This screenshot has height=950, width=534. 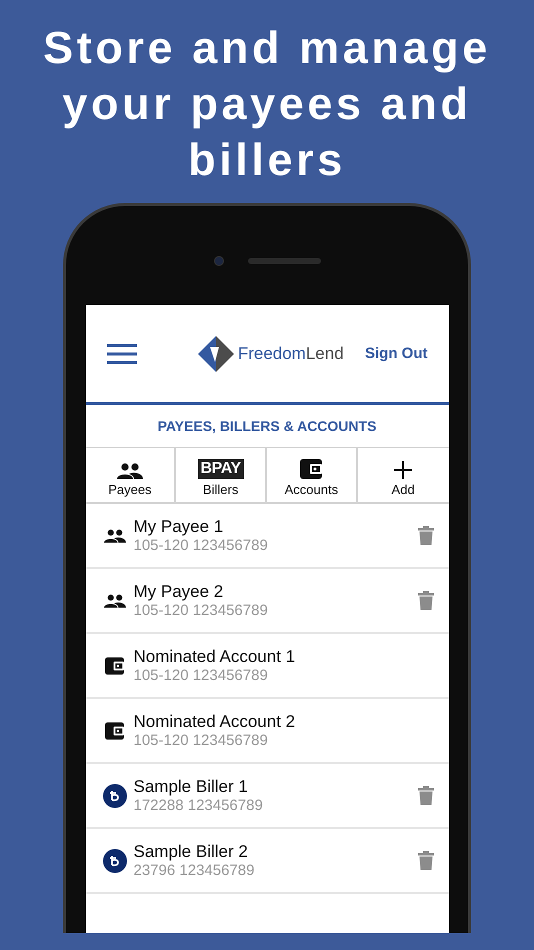 What do you see at coordinates (191, 786) in the screenshot?
I see `item-name: Sample Biller 1` at bounding box center [191, 786].